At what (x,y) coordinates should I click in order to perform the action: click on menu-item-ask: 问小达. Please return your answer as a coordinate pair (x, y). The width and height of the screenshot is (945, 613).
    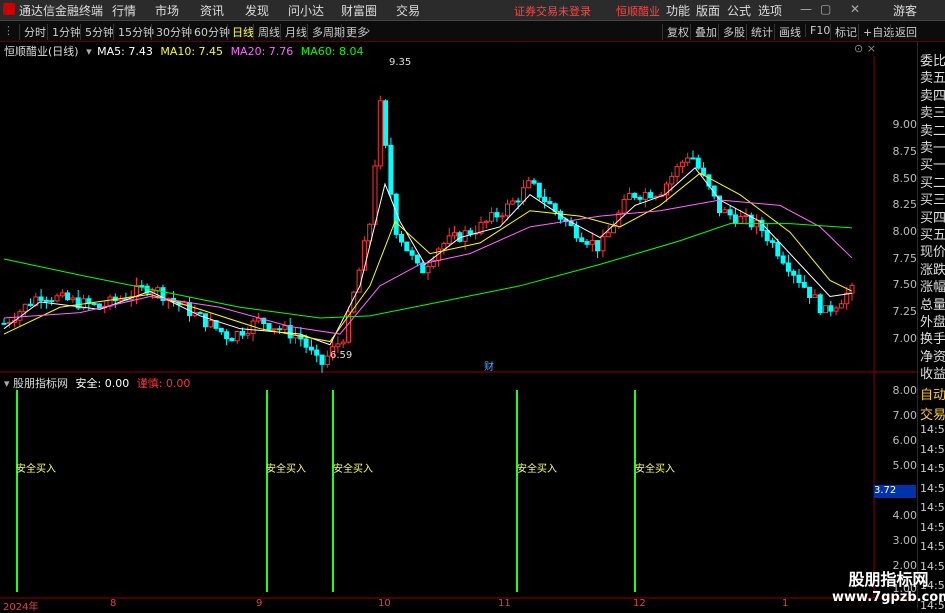
    Looking at the image, I should click on (306, 10).